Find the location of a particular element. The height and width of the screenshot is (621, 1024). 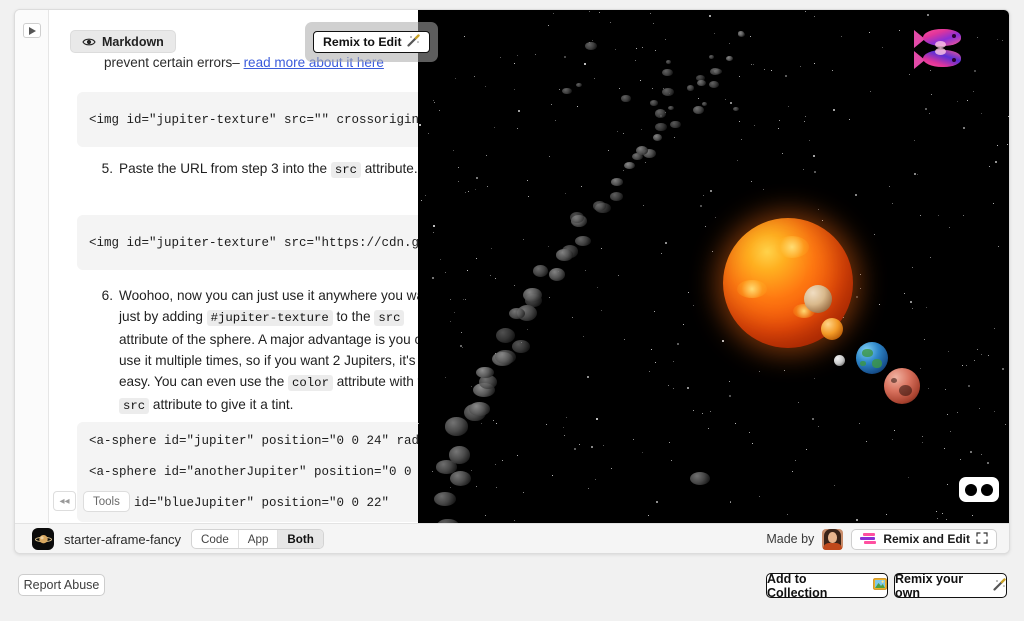

project-name: starter-aframe-fancy is located at coordinates (122, 539).